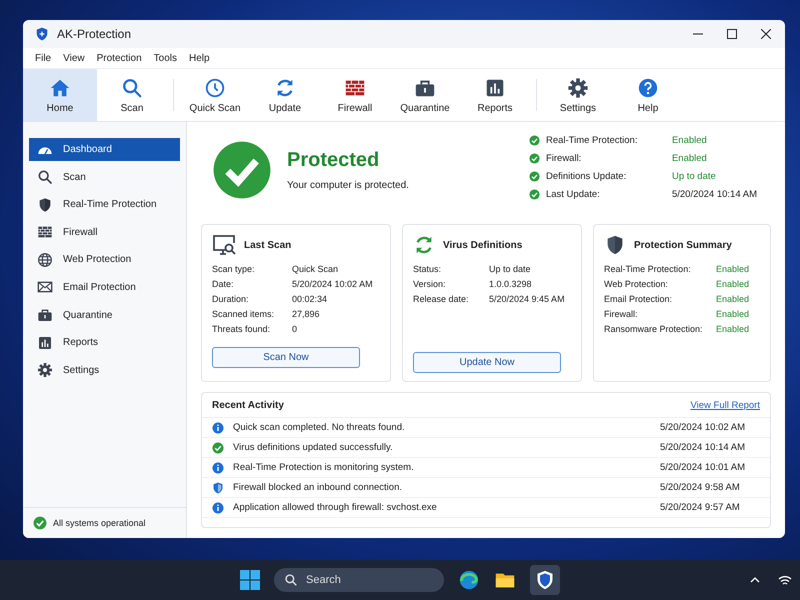  I want to click on globe-icon, so click(45, 260).